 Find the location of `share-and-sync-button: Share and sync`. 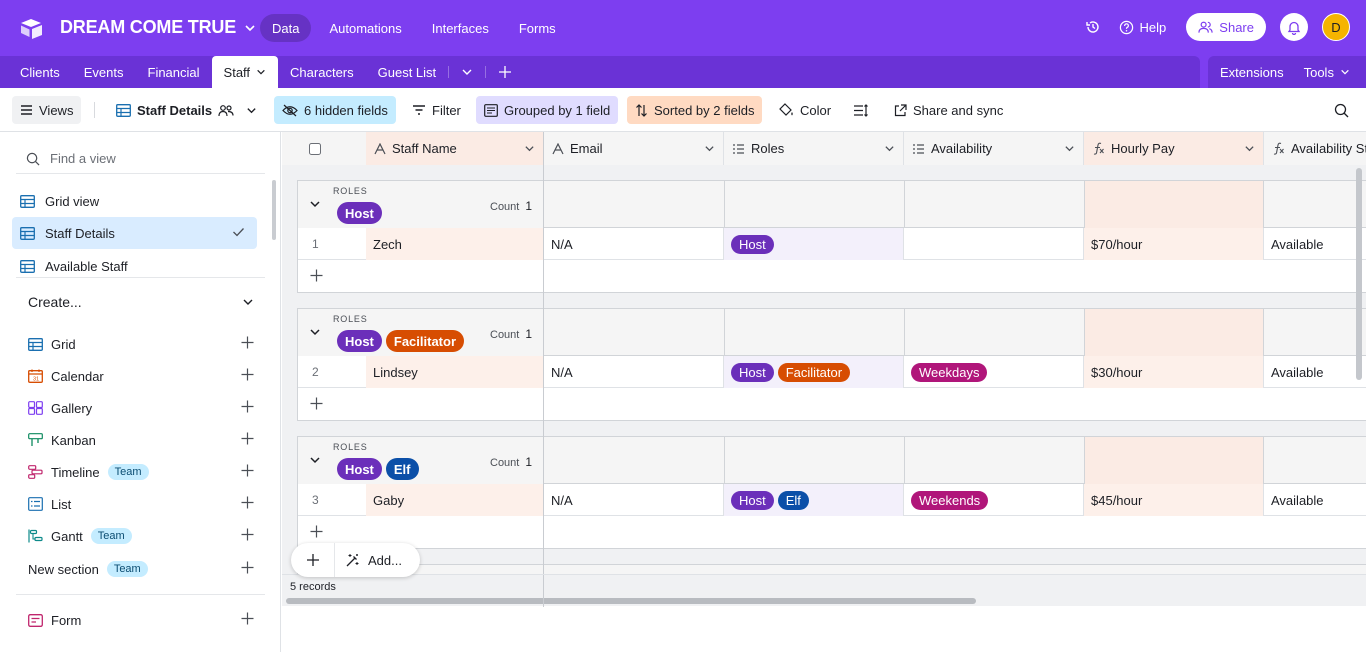

share-and-sync-button: Share and sync is located at coordinates (948, 110).